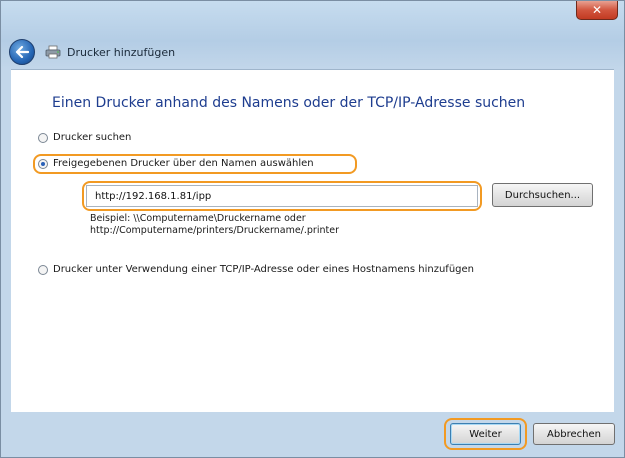 This screenshot has width=625, height=458. I want to click on next-button: Weiter, so click(485, 434).